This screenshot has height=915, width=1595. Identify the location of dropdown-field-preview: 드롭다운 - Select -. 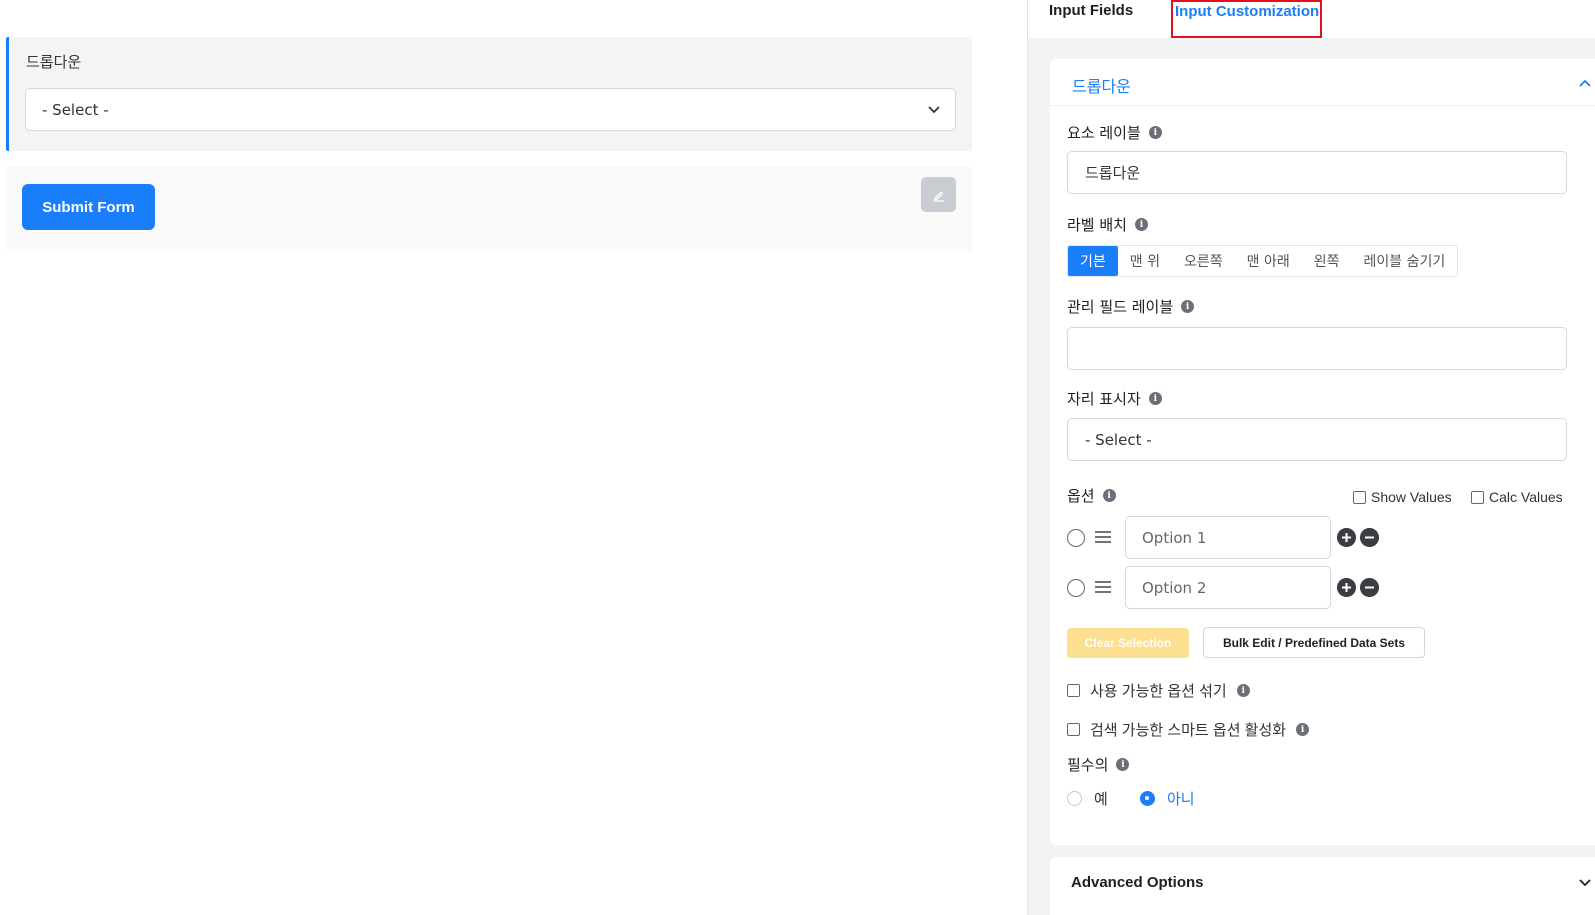
(489, 94).